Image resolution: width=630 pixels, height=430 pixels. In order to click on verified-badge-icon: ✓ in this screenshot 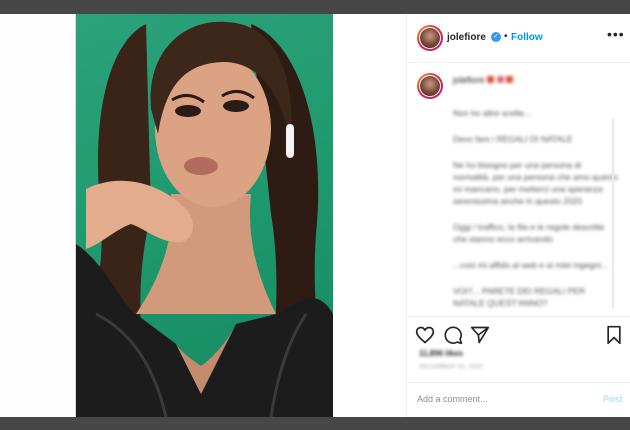, I will do `click(496, 37)`.